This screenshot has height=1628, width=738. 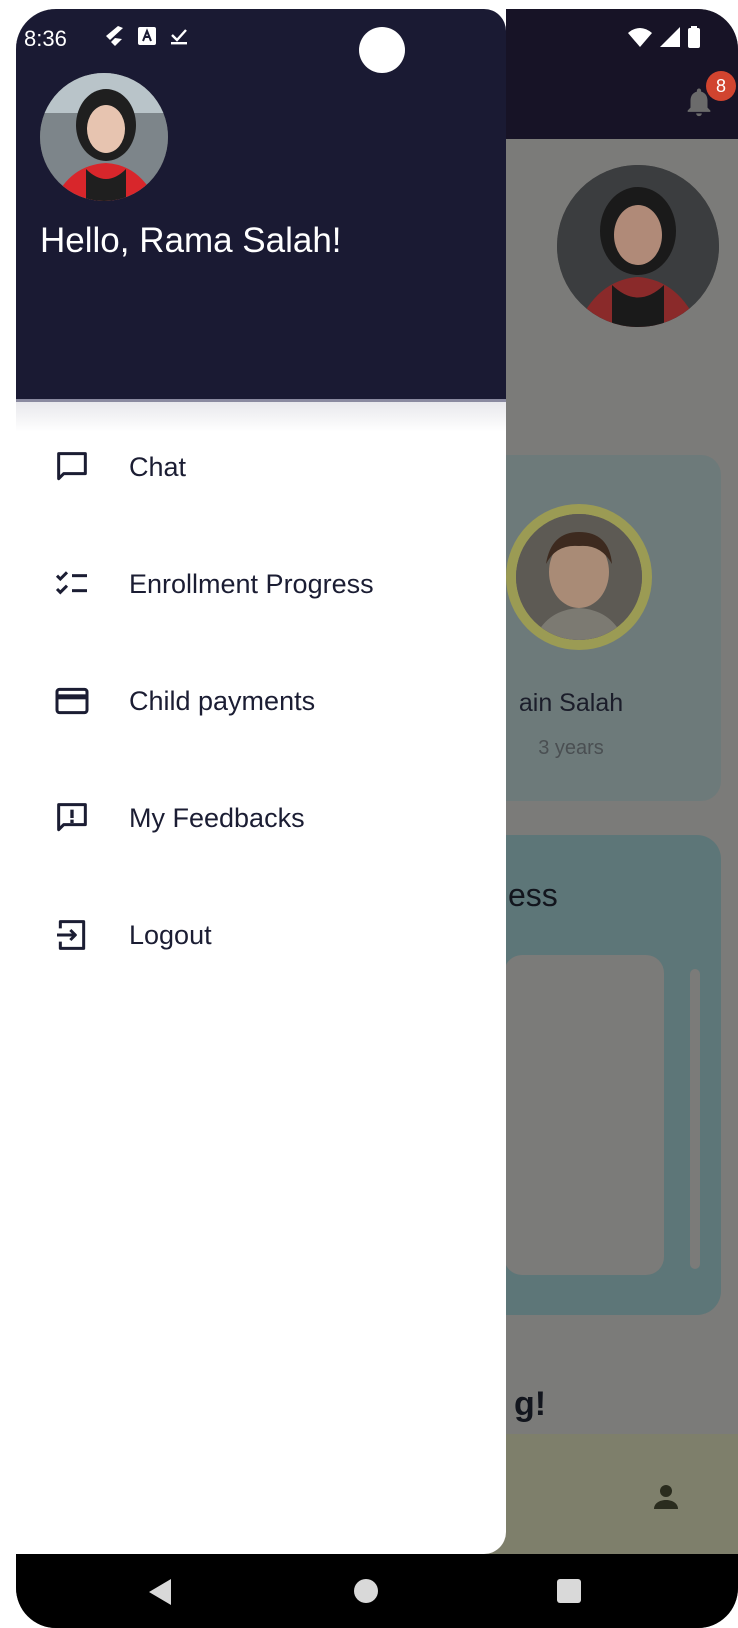 What do you see at coordinates (261, 467) in the screenshot?
I see `menu-item-chat: Chat` at bounding box center [261, 467].